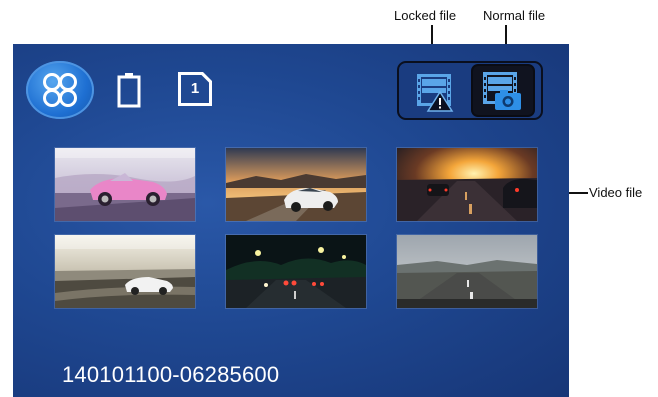 The image size is (658, 397). I want to click on normal-file-filter-button, so click(503, 90).